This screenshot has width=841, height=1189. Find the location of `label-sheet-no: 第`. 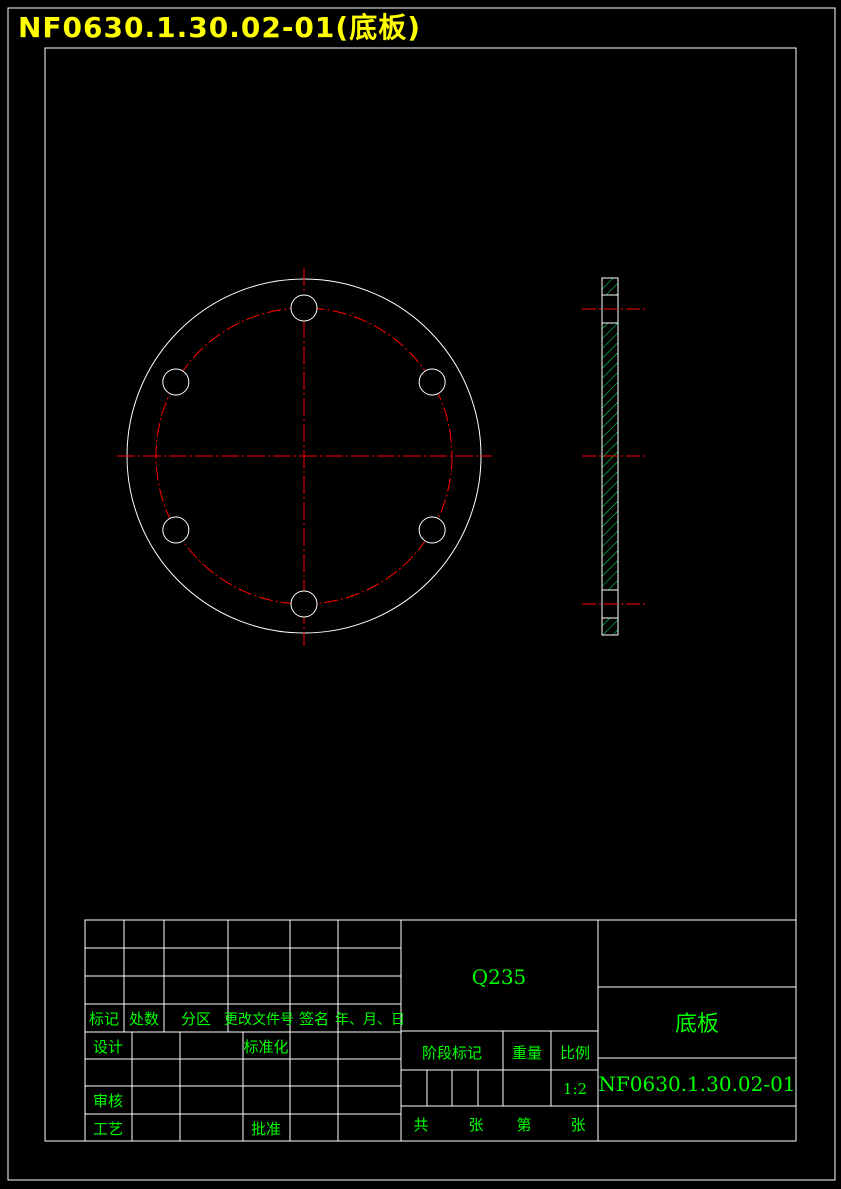

label-sheet-no: 第 is located at coordinates (523, 1125).